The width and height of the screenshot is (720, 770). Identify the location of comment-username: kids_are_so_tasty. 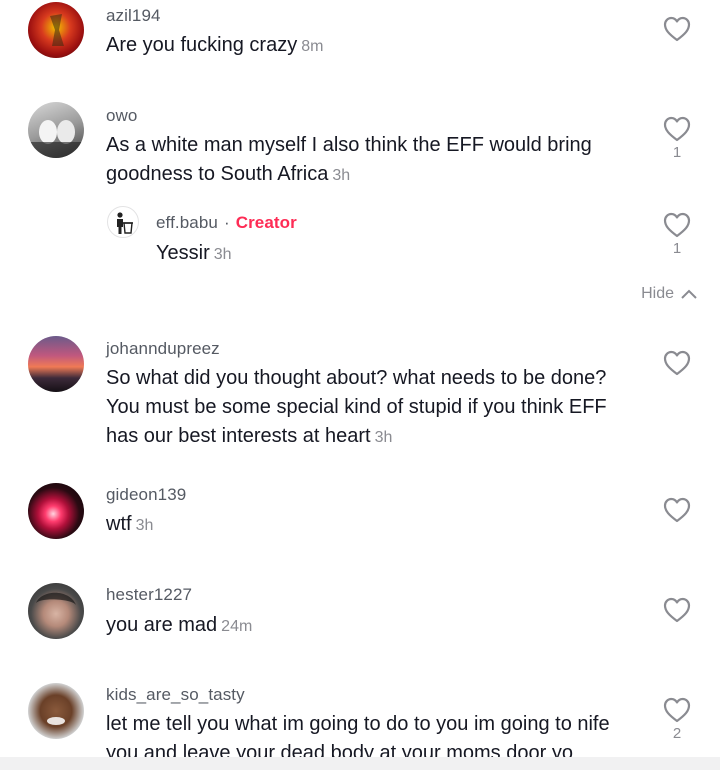
(175, 695).